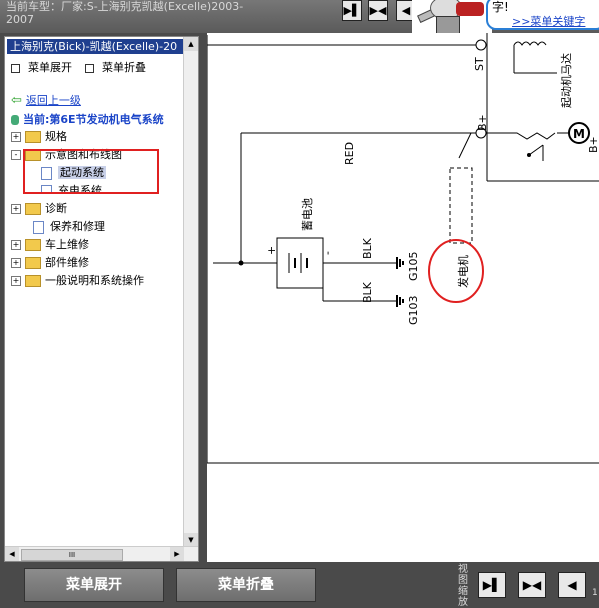 This screenshot has height=608, width=599. Describe the element at coordinates (91, 171) in the screenshot. I see `highlight-box` at that location.